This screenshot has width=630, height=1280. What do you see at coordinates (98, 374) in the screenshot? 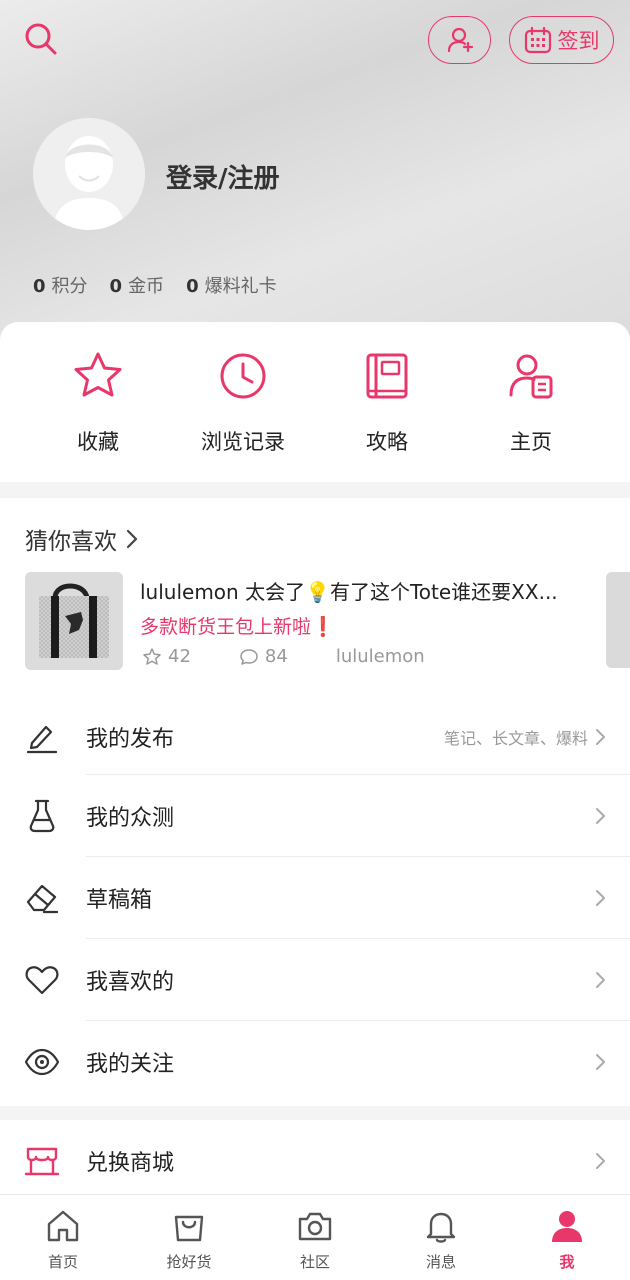
I see `star-icon` at bounding box center [98, 374].